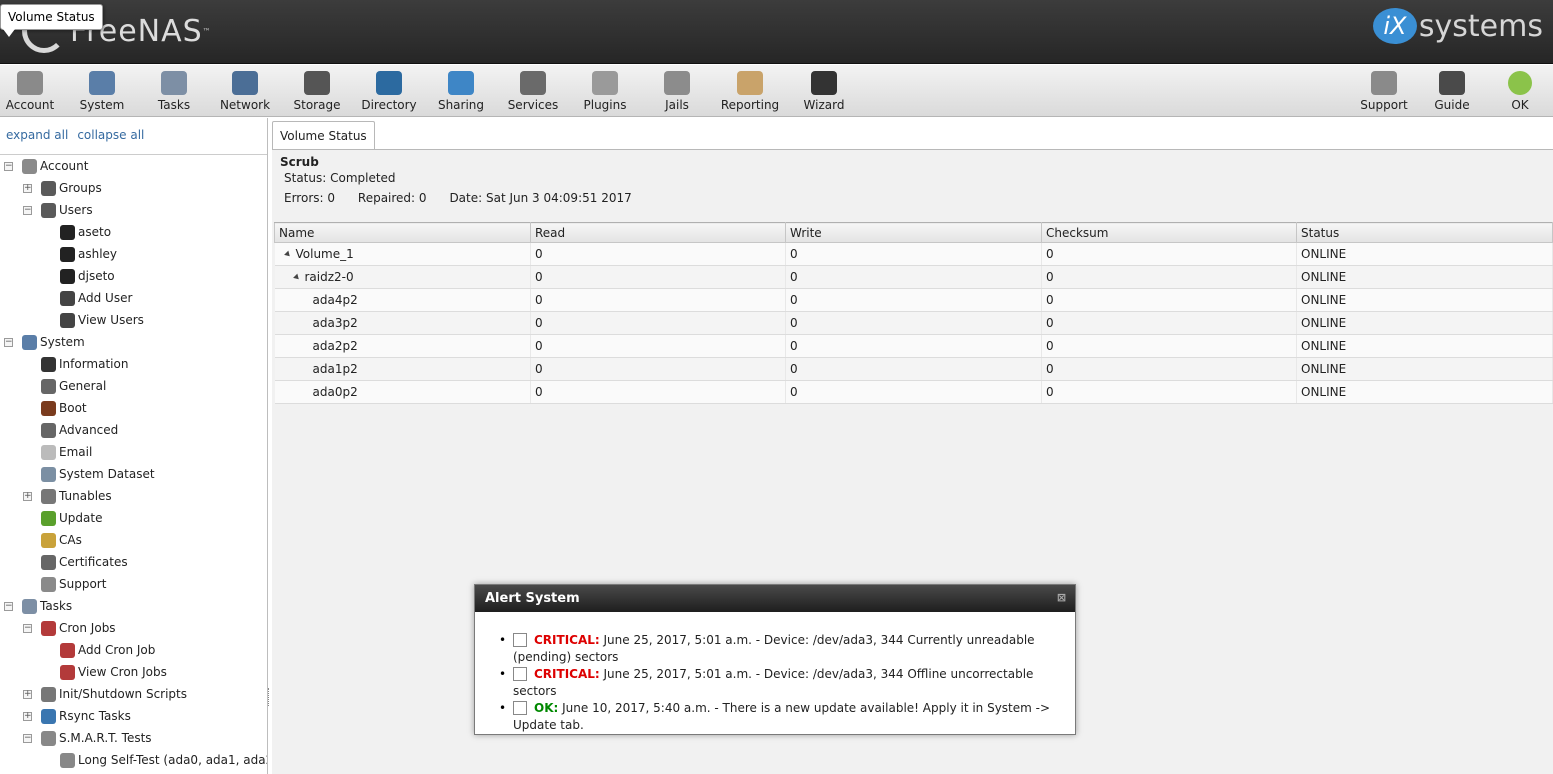  Describe the element at coordinates (48, 364) in the screenshot. I see `info-icon` at that location.